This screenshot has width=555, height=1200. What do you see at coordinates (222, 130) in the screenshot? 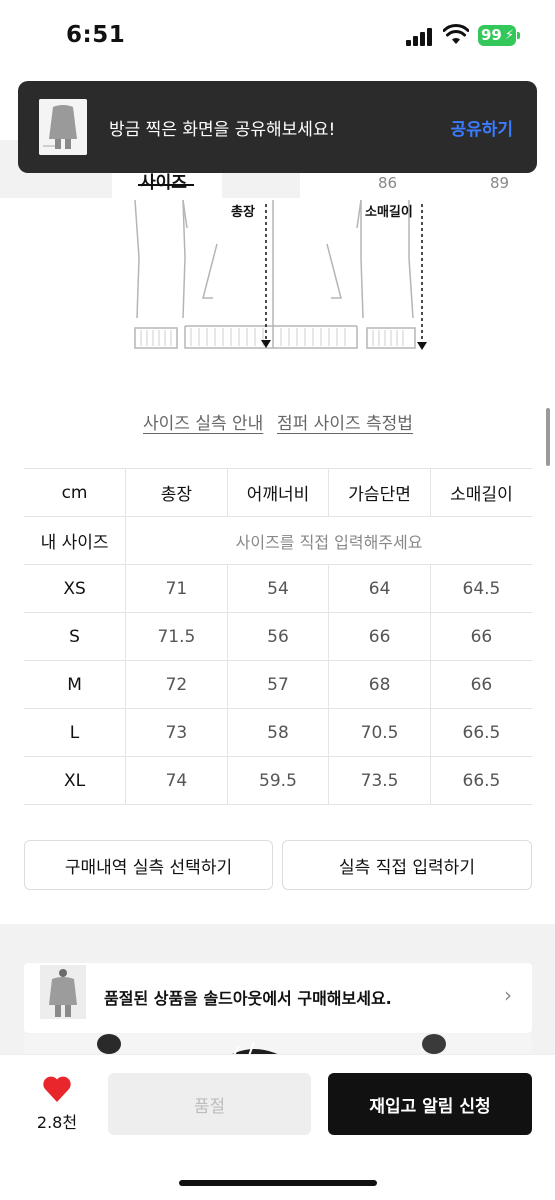
I see `toast-message: 방금 찍은 화면을 공유해보세요!` at bounding box center [222, 130].